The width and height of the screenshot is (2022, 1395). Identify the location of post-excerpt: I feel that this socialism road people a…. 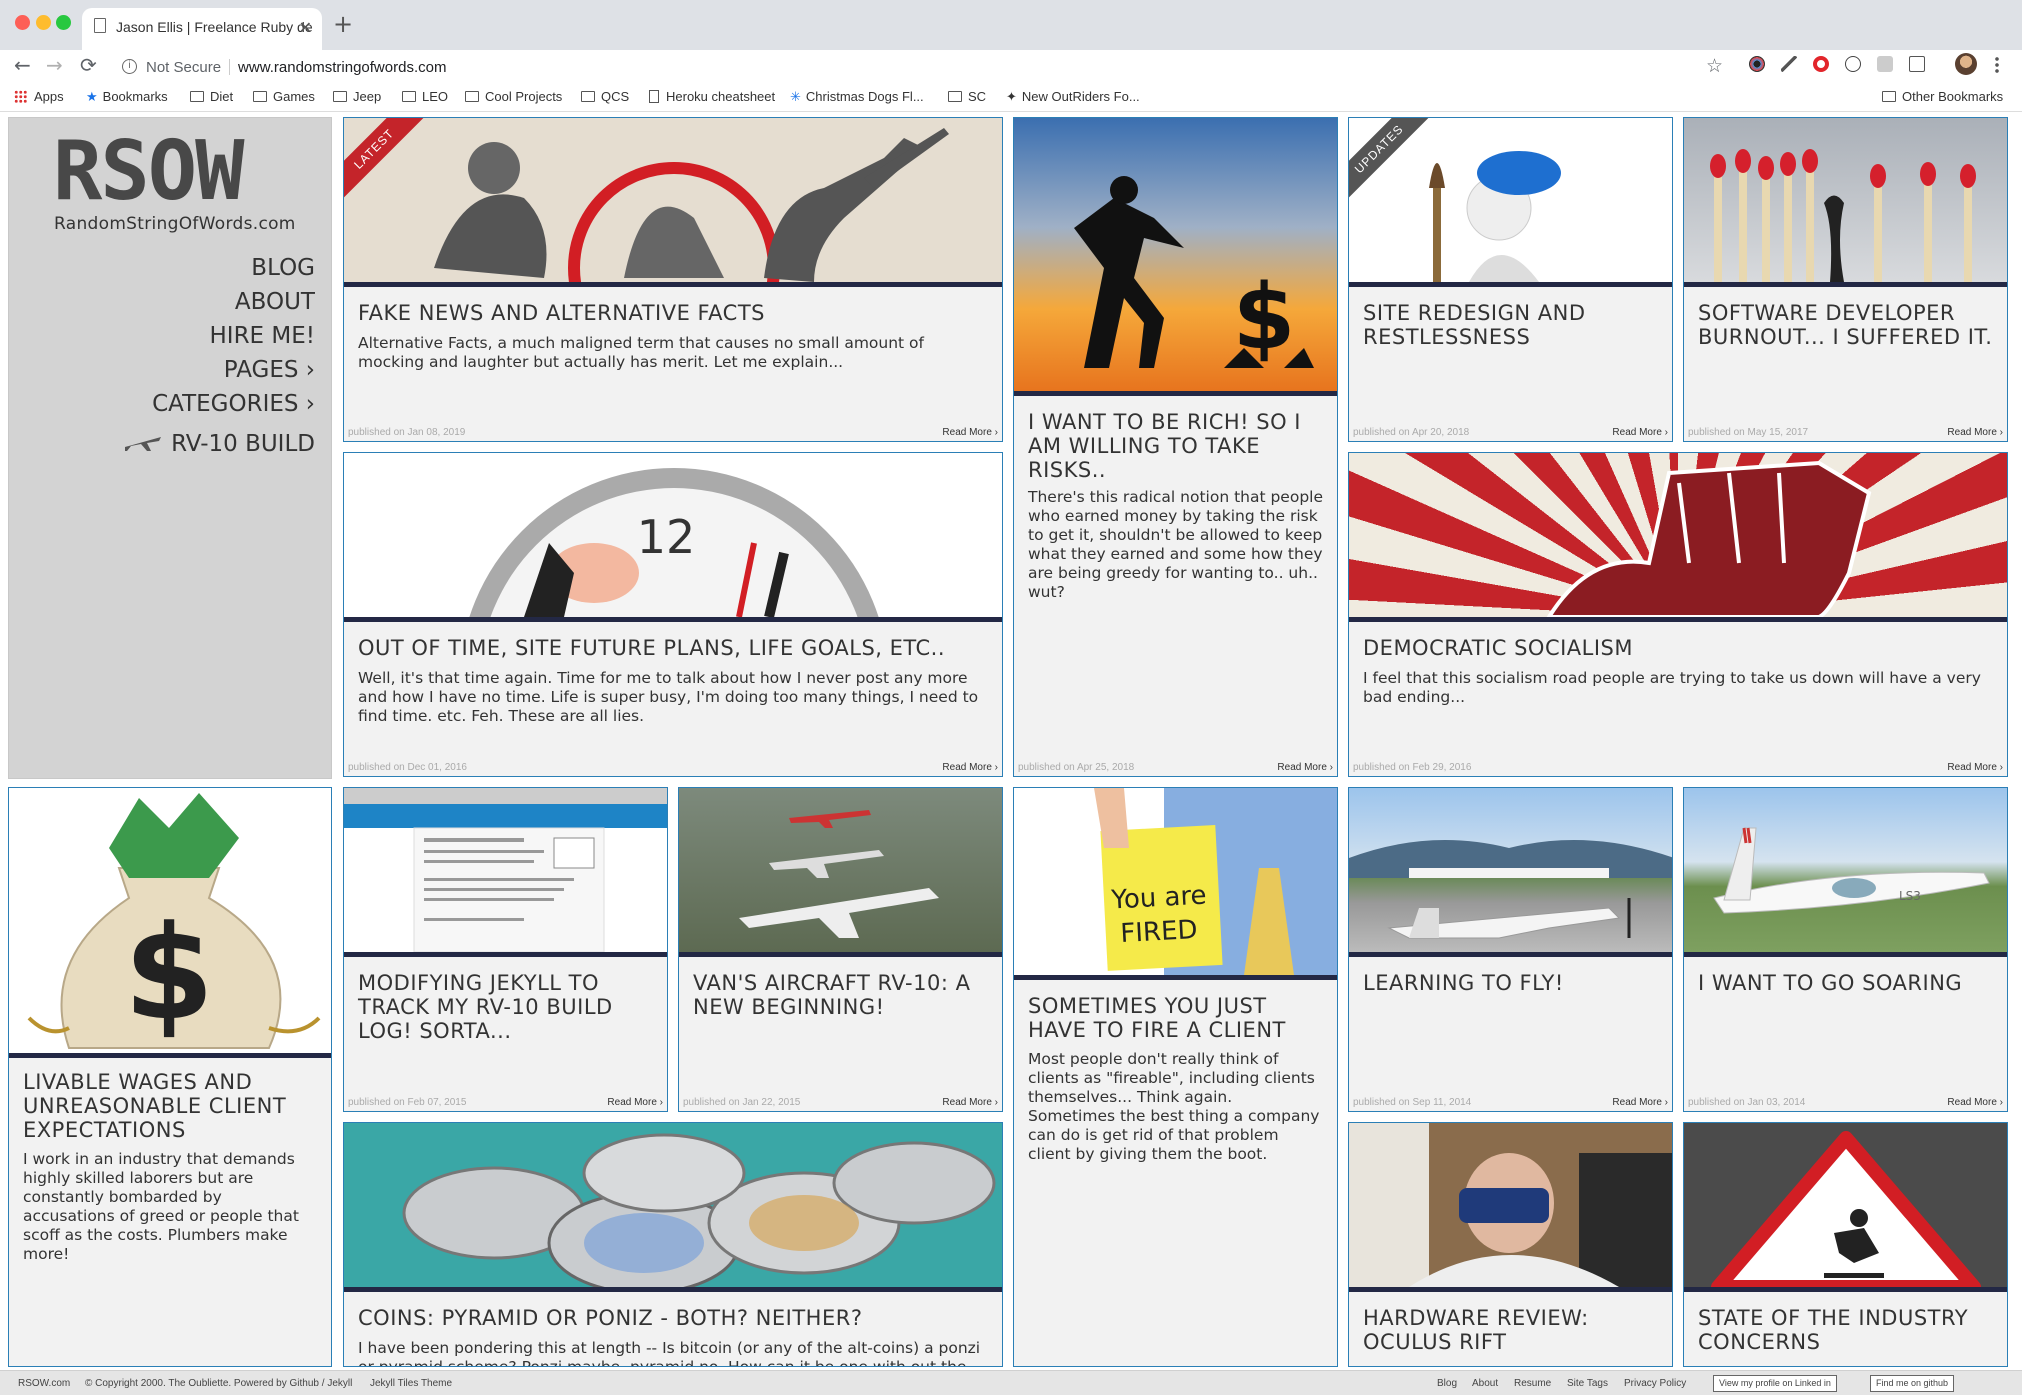
(1672, 687).